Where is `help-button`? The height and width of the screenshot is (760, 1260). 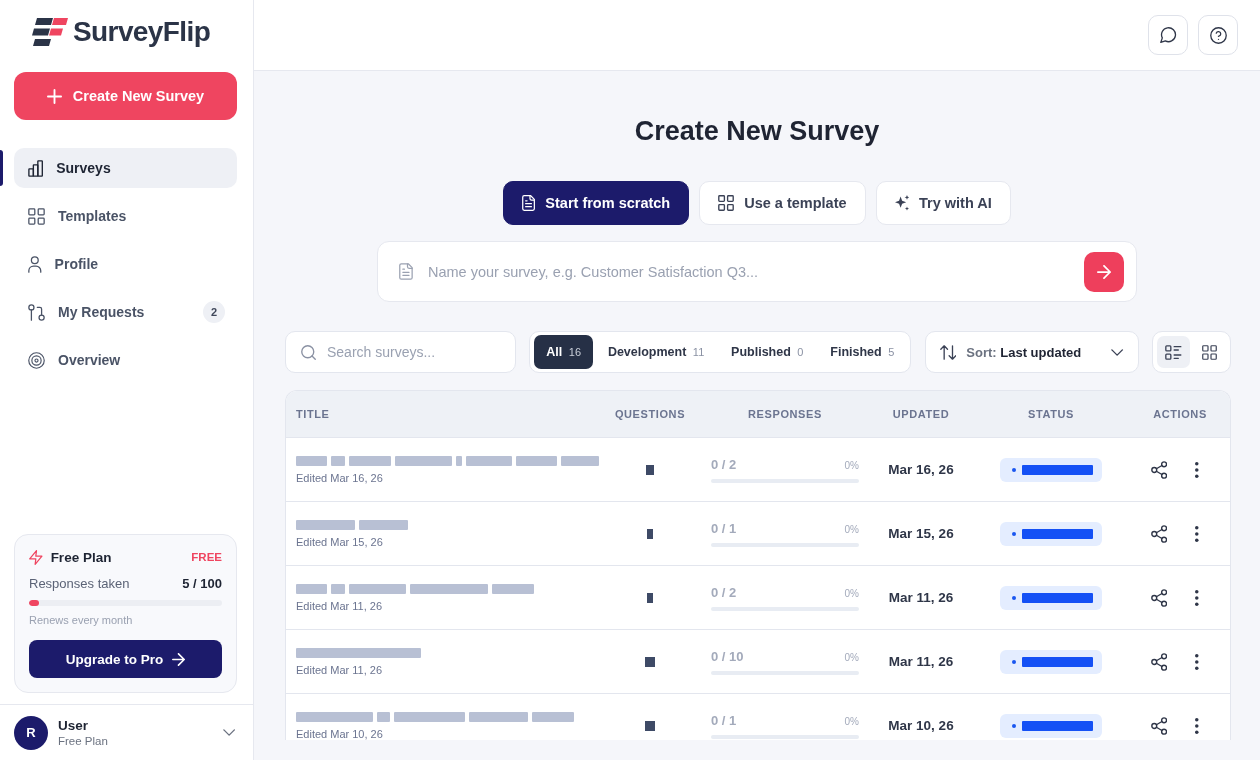 help-button is located at coordinates (1218, 35).